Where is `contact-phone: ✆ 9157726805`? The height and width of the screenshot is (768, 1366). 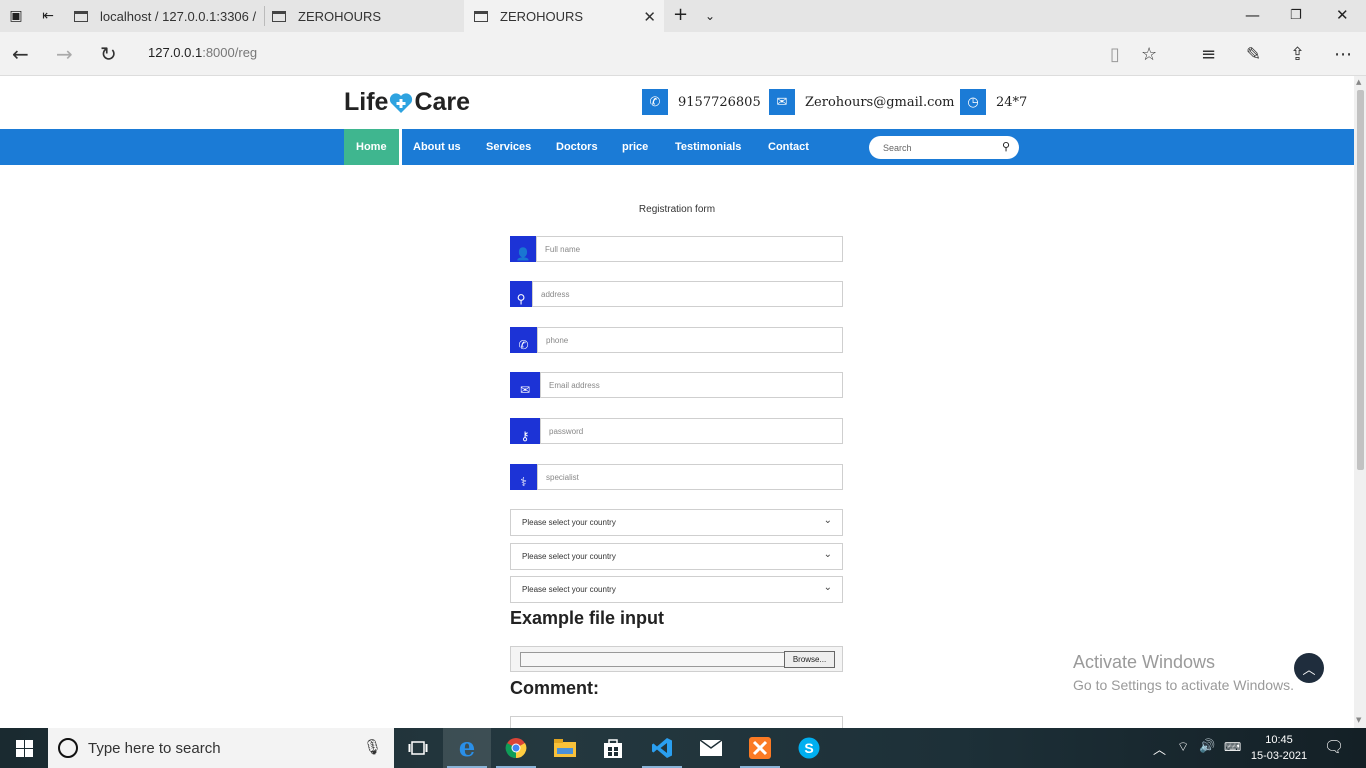 contact-phone: ✆ 9157726805 is located at coordinates (701, 102).